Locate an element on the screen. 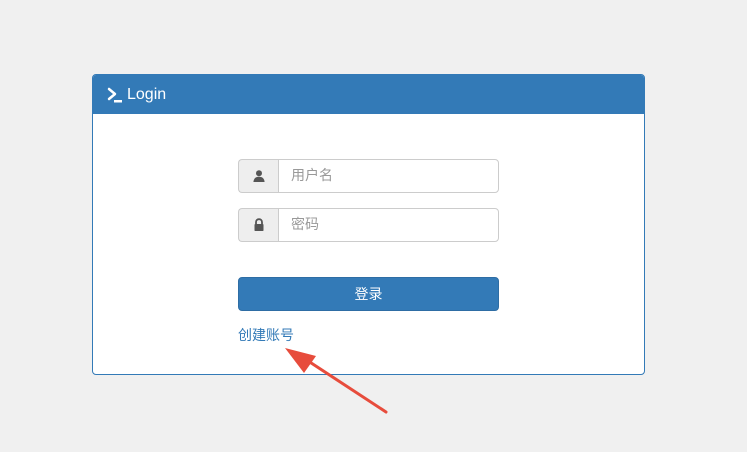 This screenshot has width=747, height=452. username-input-group is located at coordinates (368, 176).